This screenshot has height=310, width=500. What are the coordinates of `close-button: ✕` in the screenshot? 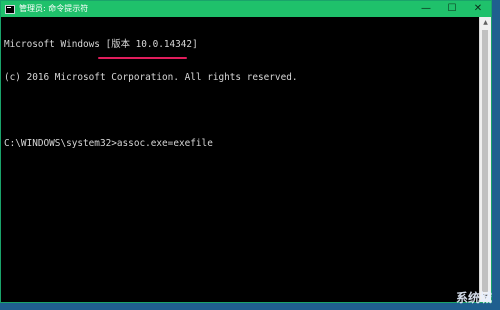 It's located at (478, 9).